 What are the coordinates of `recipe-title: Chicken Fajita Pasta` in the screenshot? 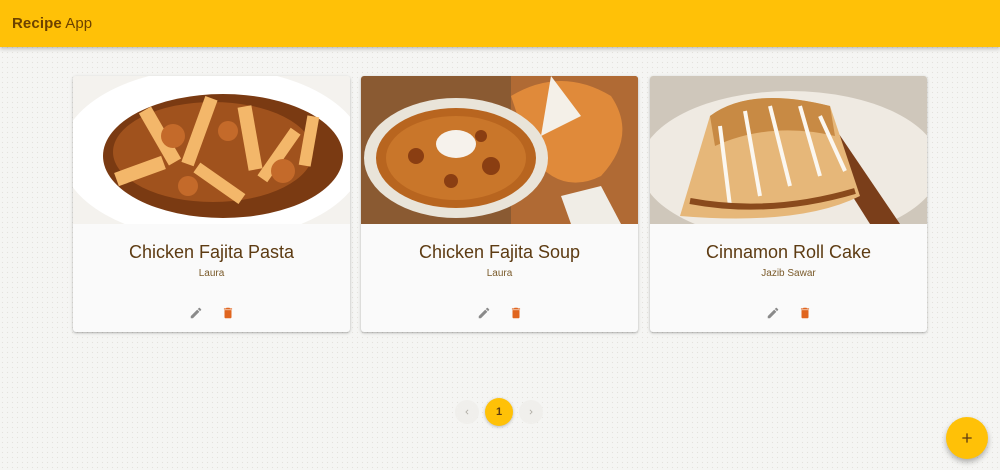 It's located at (211, 252).